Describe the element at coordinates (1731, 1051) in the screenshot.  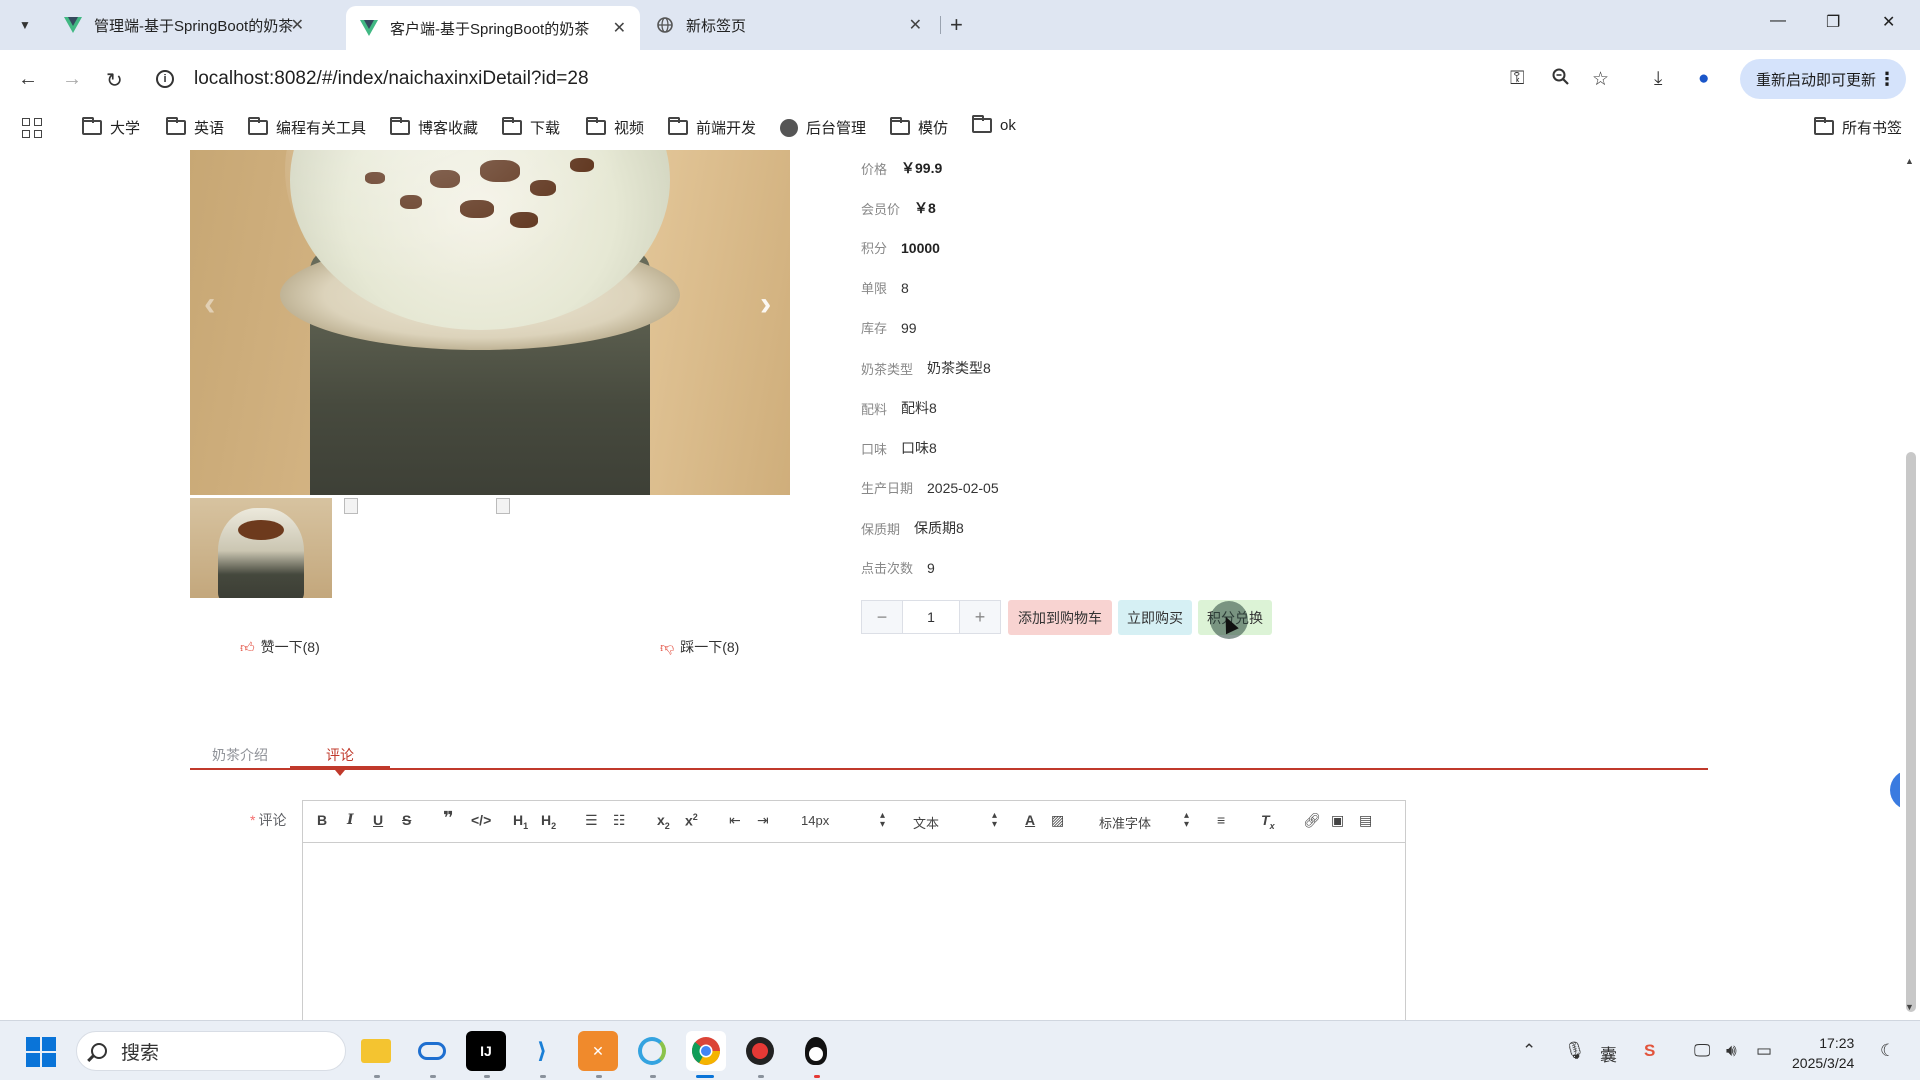
I see `volume-icon: 🔊︎` at that location.